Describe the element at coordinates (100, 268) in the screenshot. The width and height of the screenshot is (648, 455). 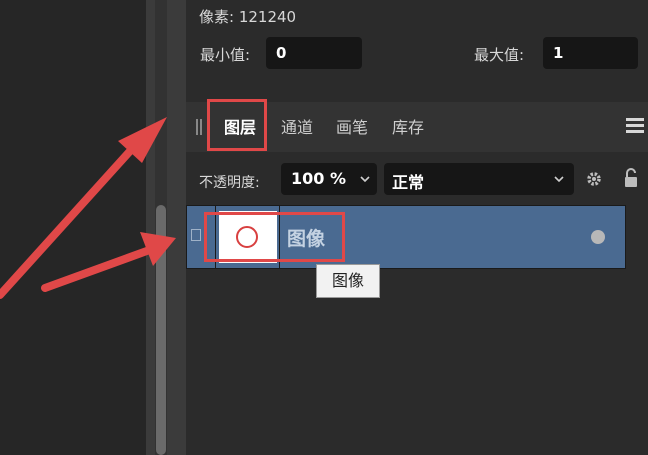
I see `arrow-to-layer` at that location.